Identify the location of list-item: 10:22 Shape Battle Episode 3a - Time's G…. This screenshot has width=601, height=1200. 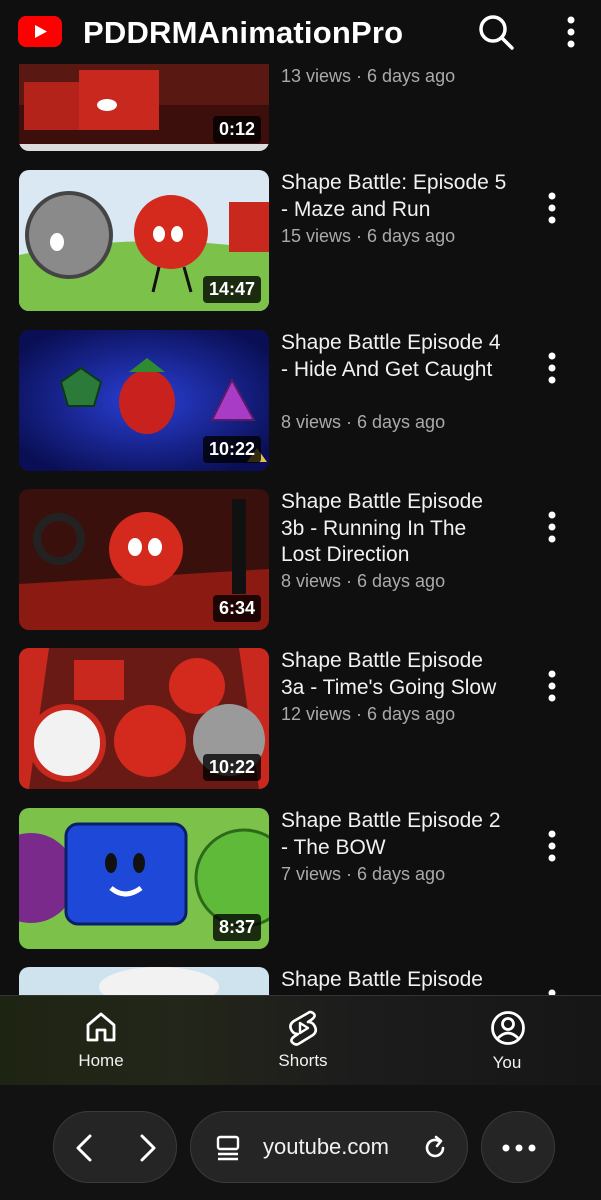
(300, 723).